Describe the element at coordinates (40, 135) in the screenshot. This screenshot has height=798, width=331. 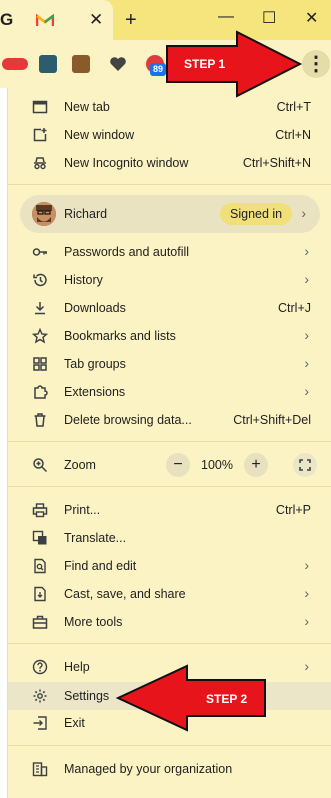
I see `new-window-icon` at that location.